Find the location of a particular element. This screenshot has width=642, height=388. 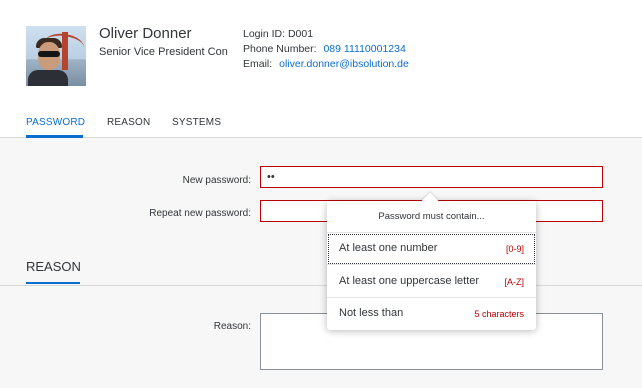

rule-text: Not less than is located at coordinates (371, 313).